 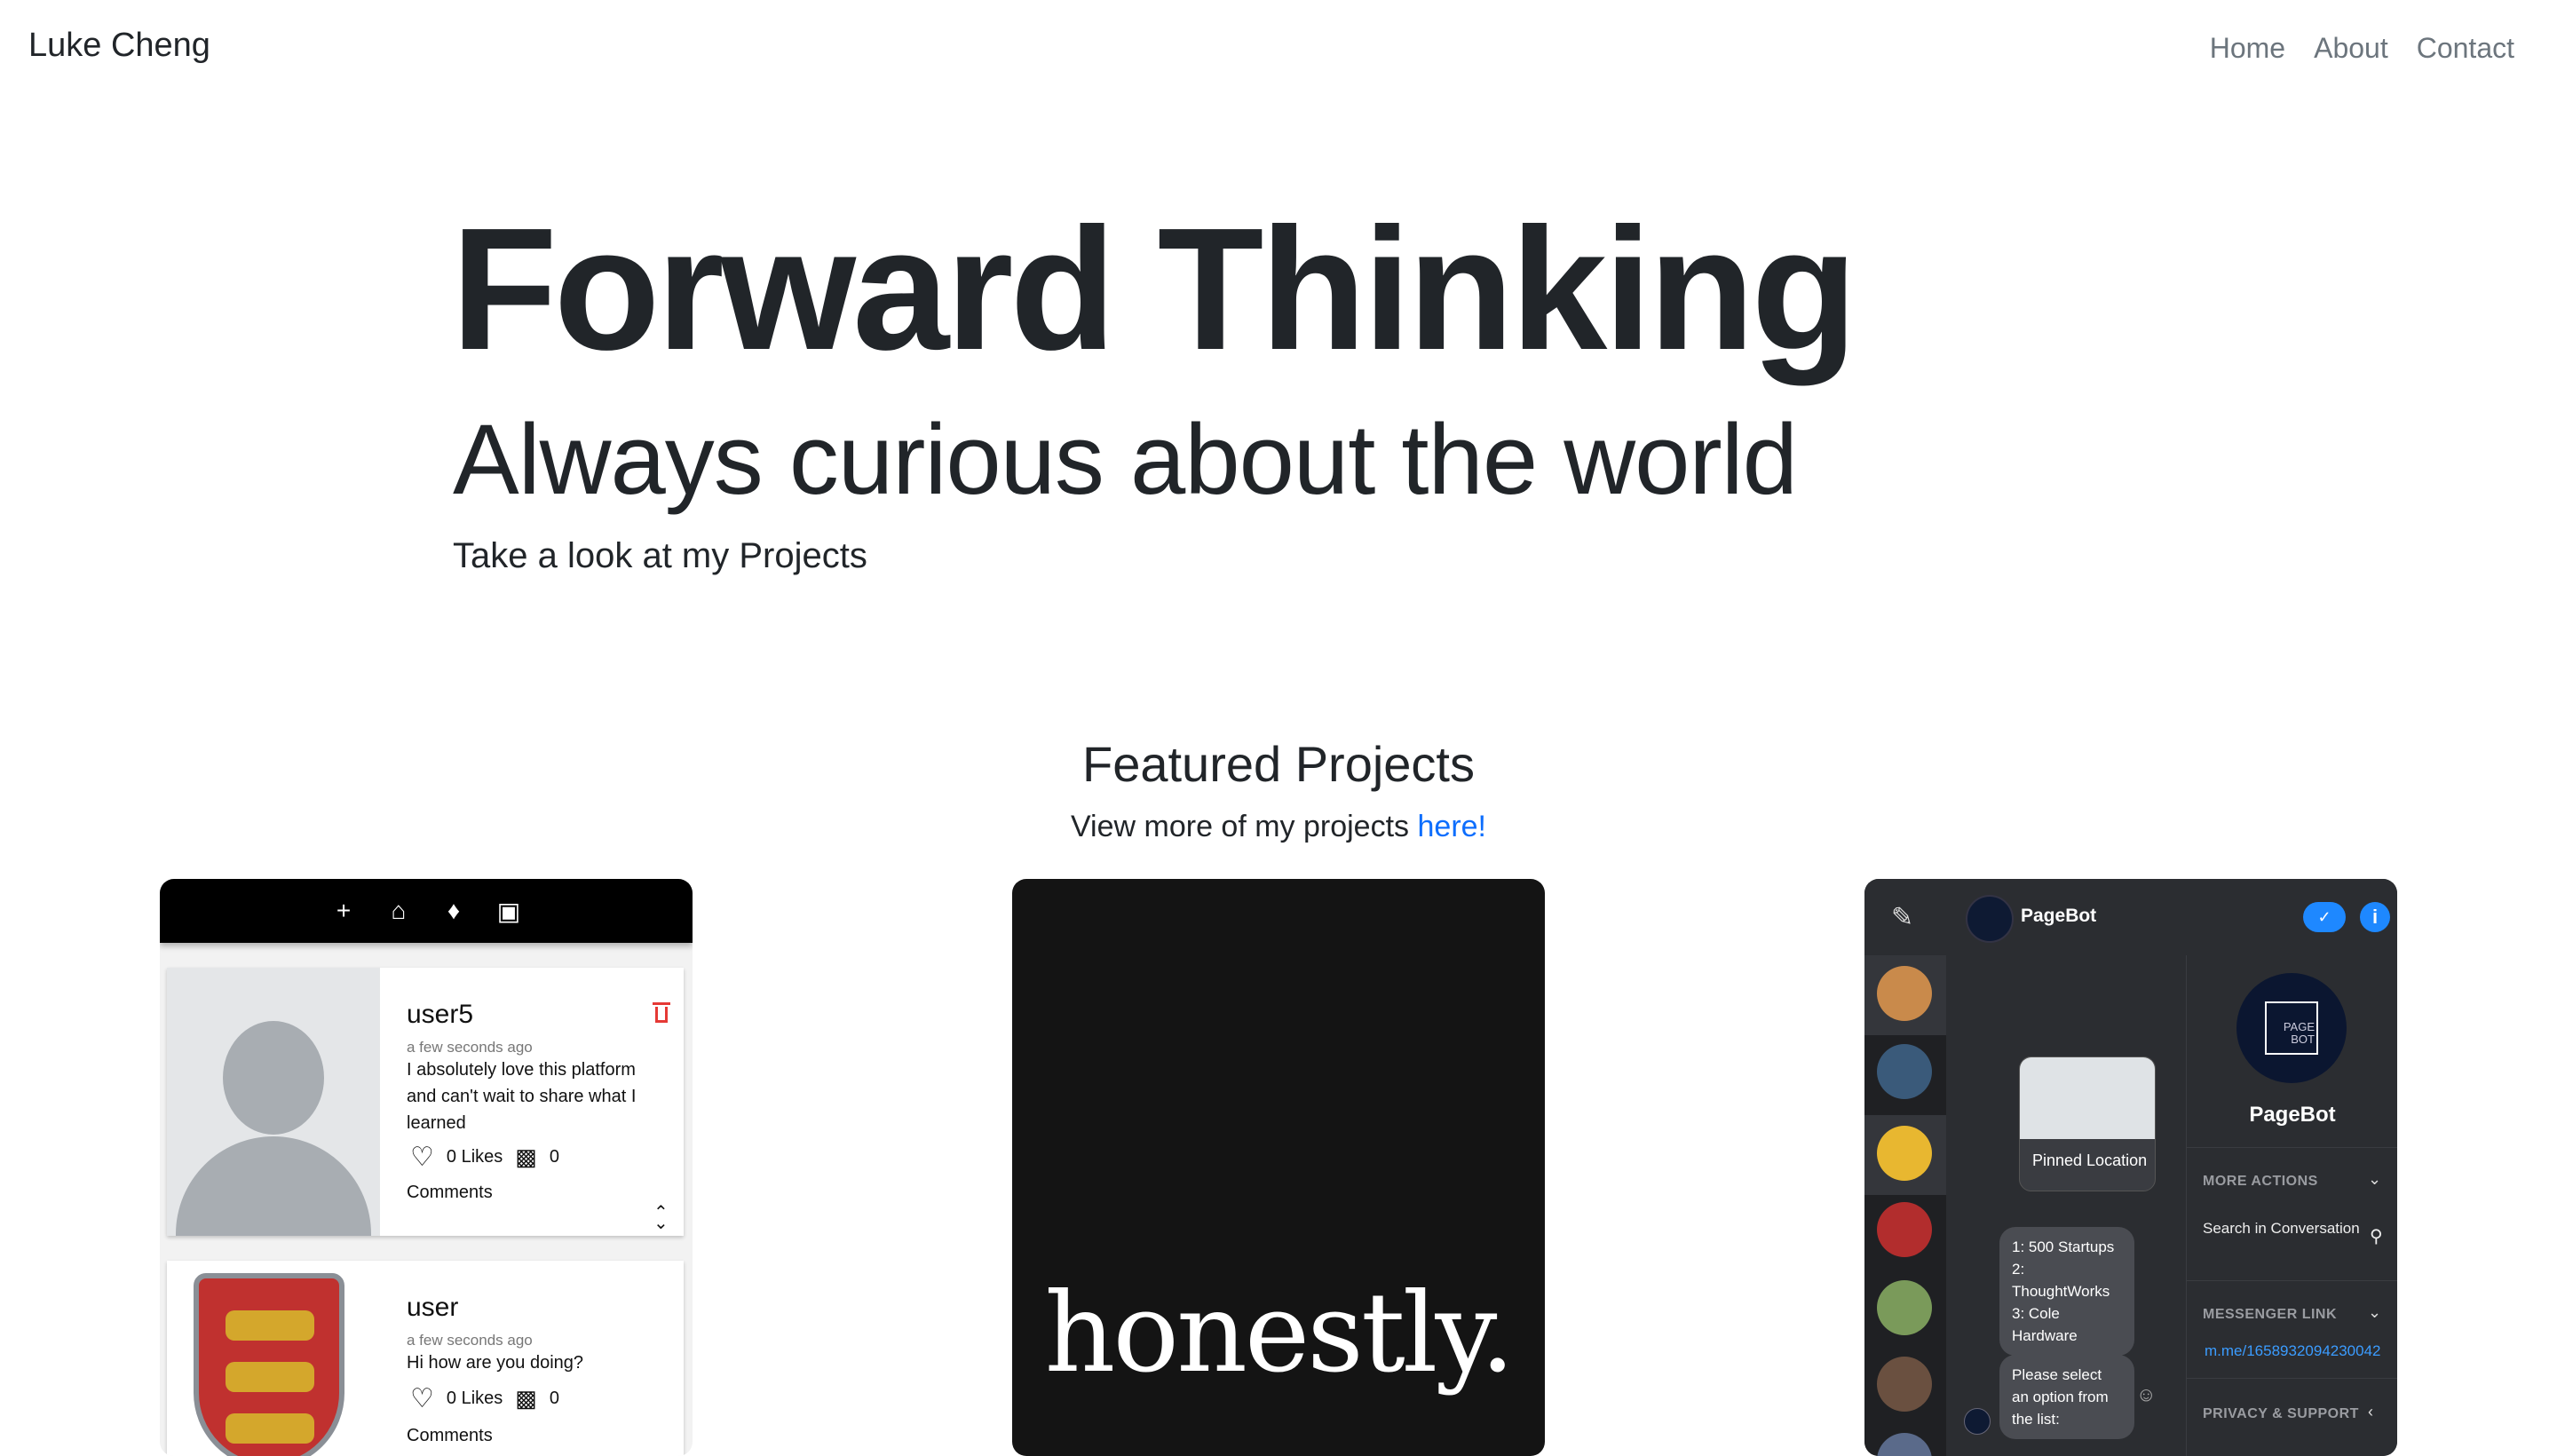 I want to click on featured-more-link: here!, so click(x=1452, y=826).